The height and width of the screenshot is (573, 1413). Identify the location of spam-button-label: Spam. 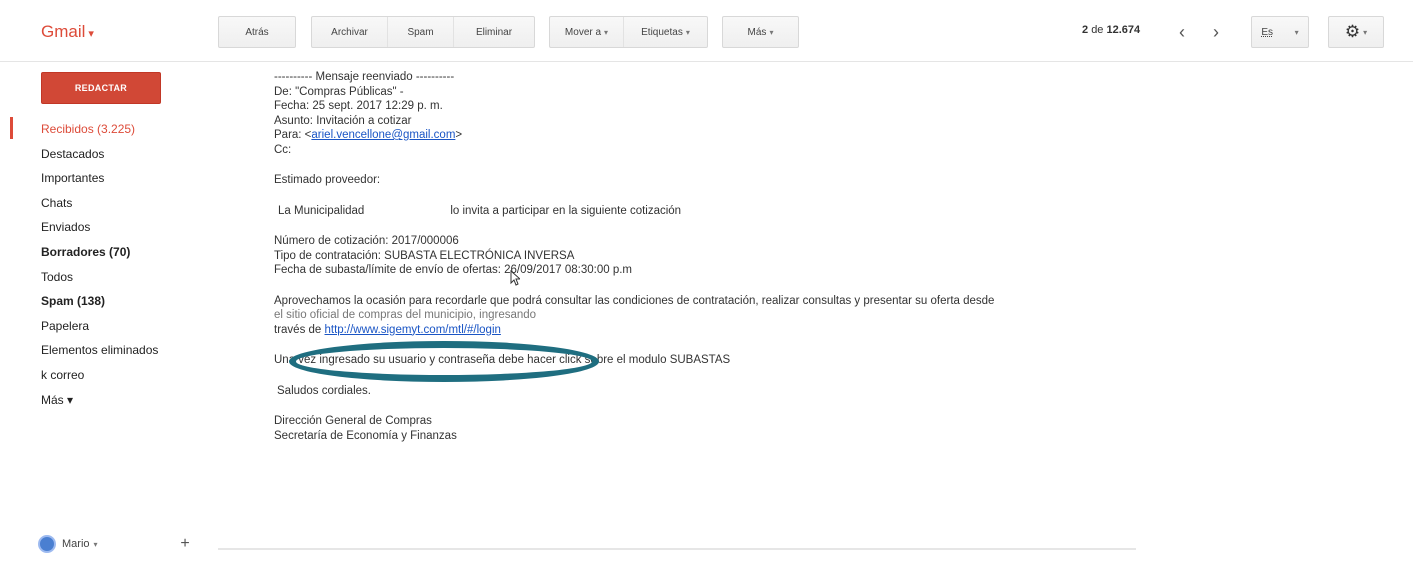
(420, 32).